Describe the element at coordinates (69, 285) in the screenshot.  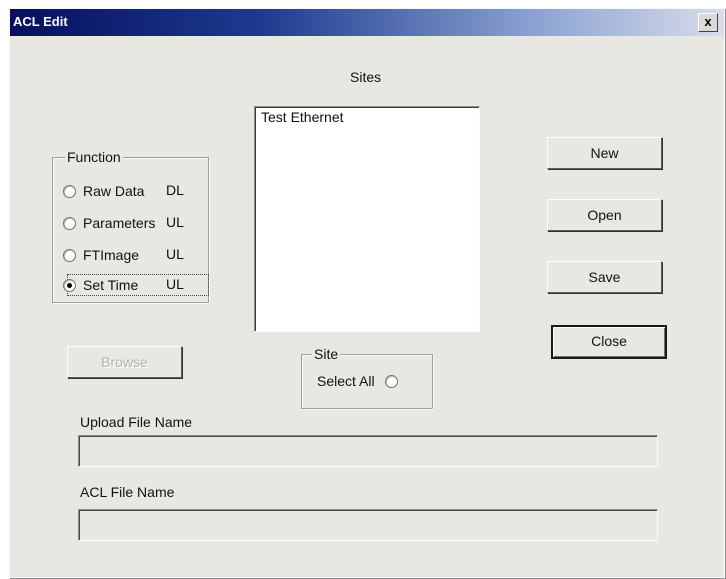
I see `radio-button-checked-icon` at that location.